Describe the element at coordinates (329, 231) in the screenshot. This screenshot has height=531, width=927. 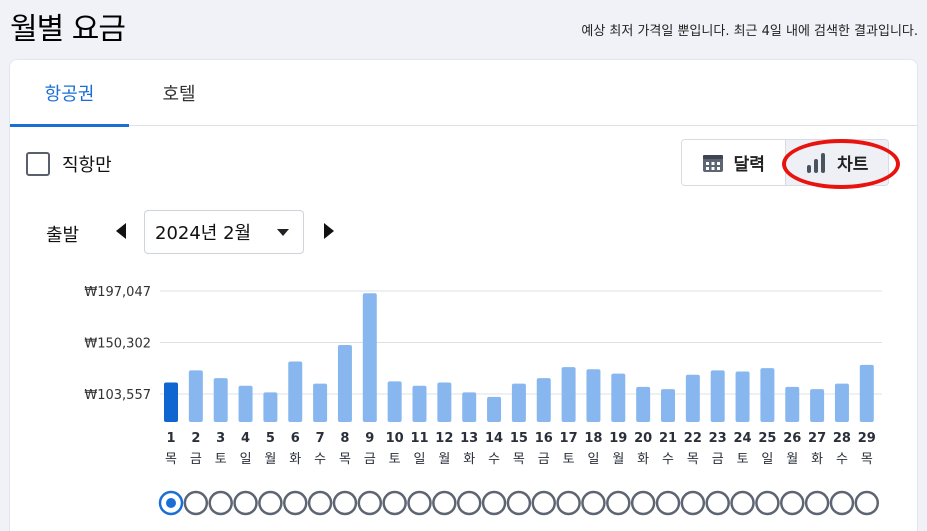
I see `next-month-arrow-icon` at that location.